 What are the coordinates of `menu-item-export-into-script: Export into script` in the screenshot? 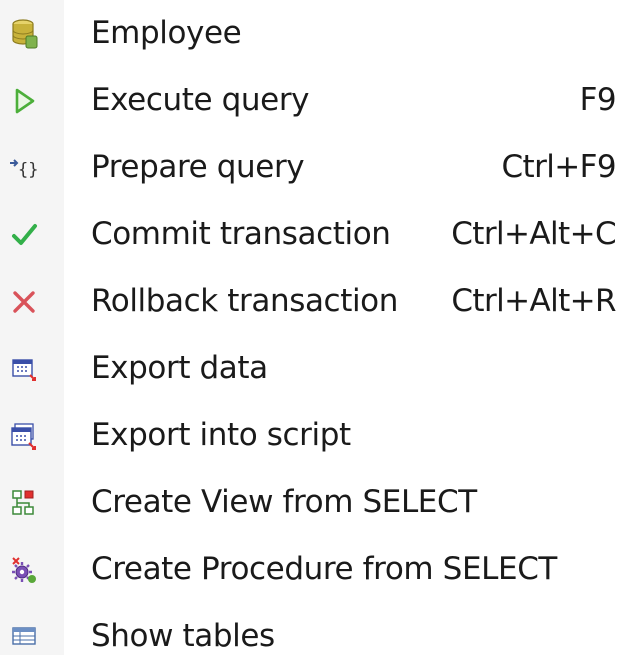 It's located at (310, 435).